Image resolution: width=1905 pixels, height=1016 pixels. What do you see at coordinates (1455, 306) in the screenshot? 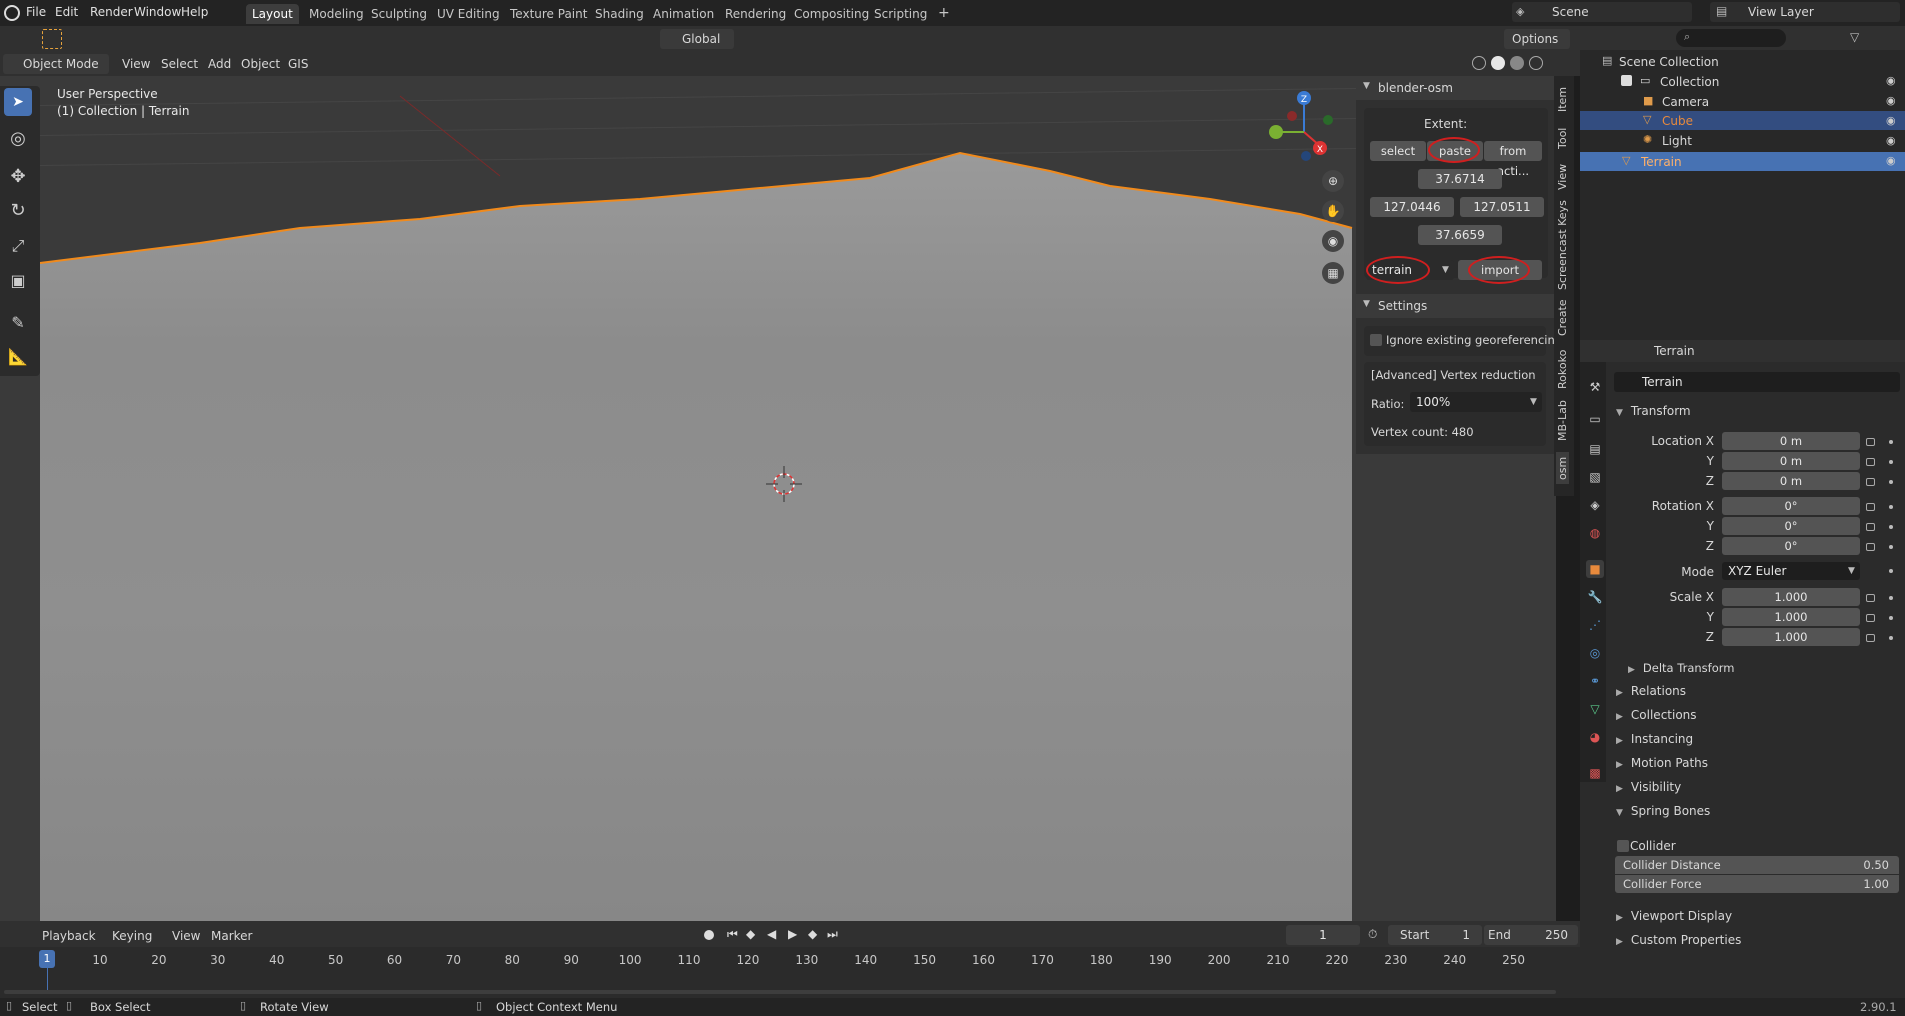
I see `settings-header: ▼ Settings` at bounding box center [1455, 306].